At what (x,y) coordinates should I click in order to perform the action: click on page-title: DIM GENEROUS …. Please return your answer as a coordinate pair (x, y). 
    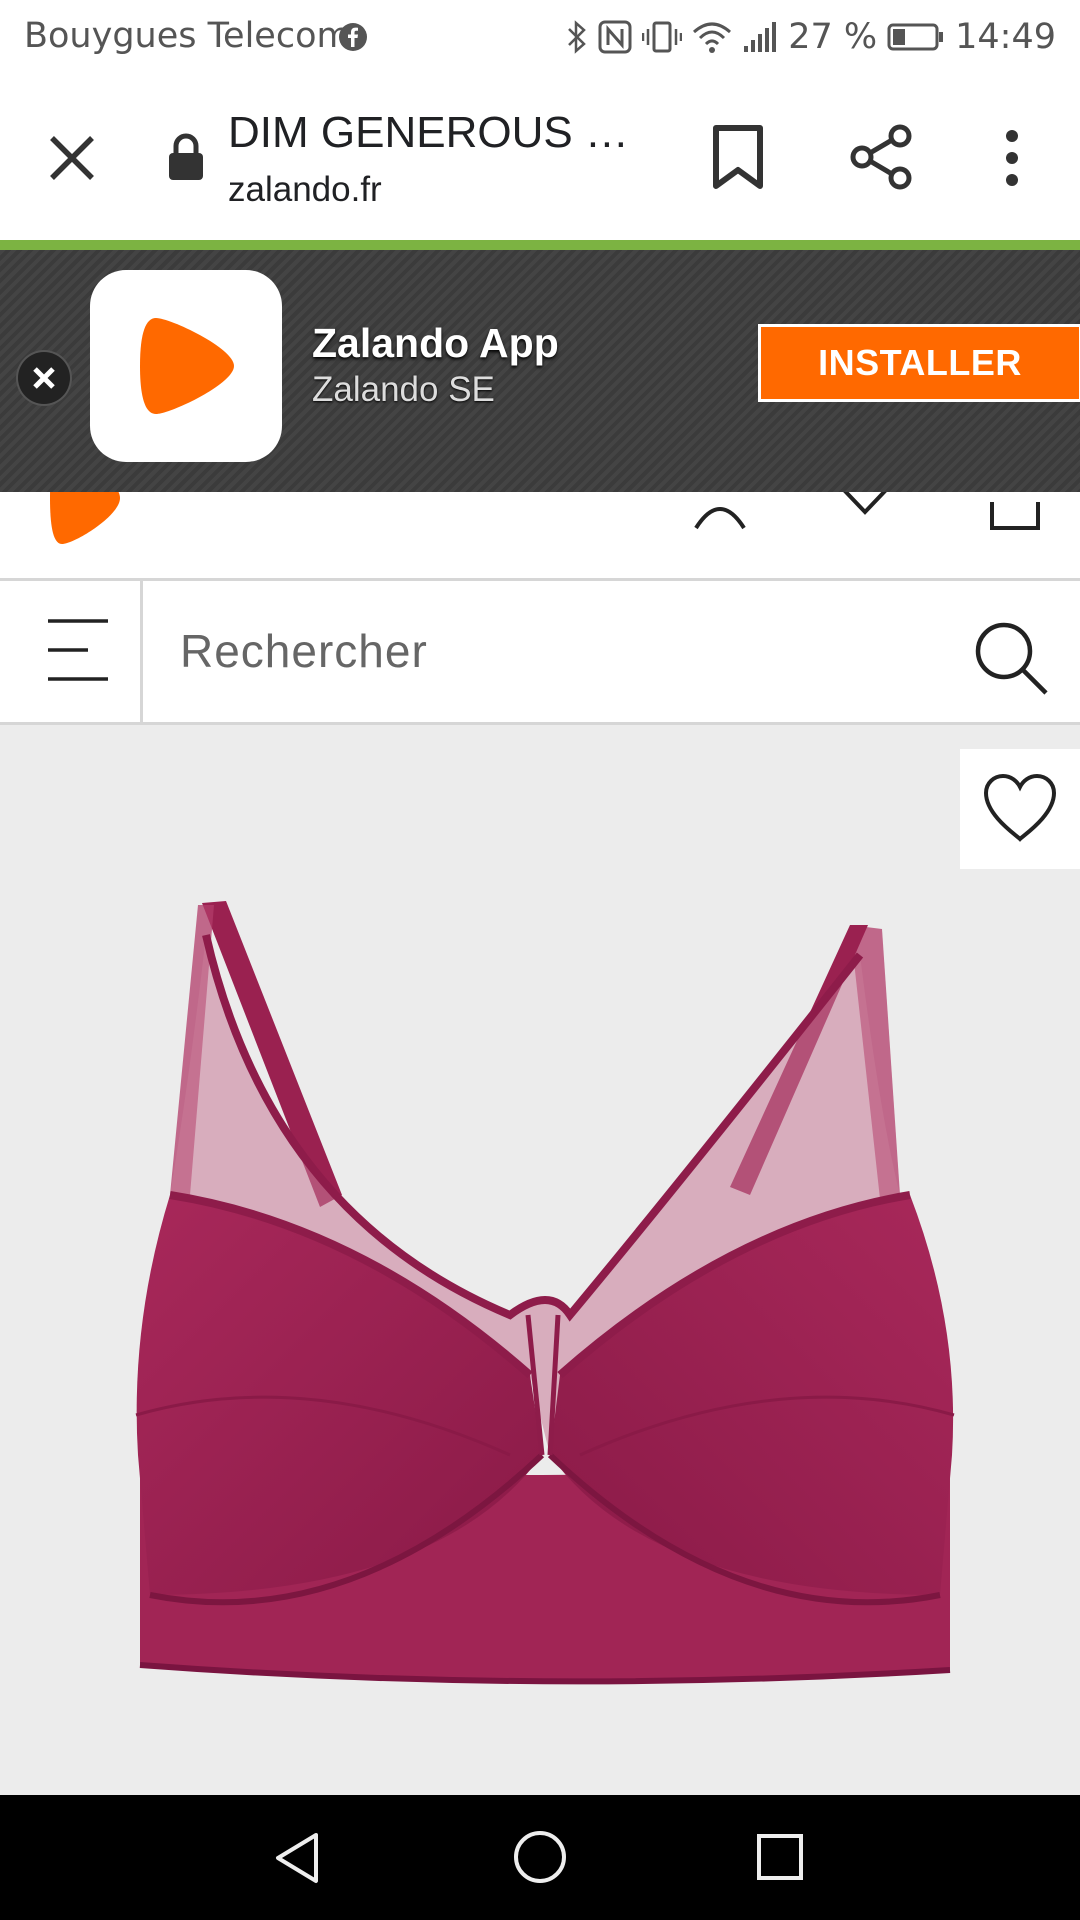
    Looking at the image, I should click on (428, 133).